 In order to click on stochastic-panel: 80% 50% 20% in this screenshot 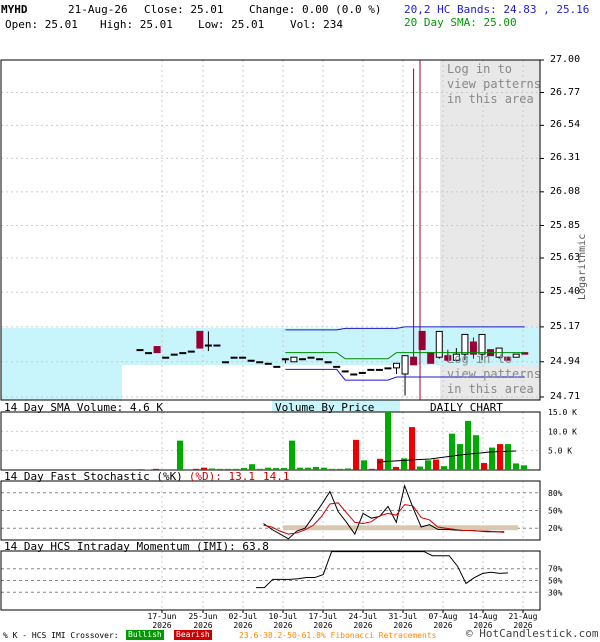, I will do `click(413, 512)`.